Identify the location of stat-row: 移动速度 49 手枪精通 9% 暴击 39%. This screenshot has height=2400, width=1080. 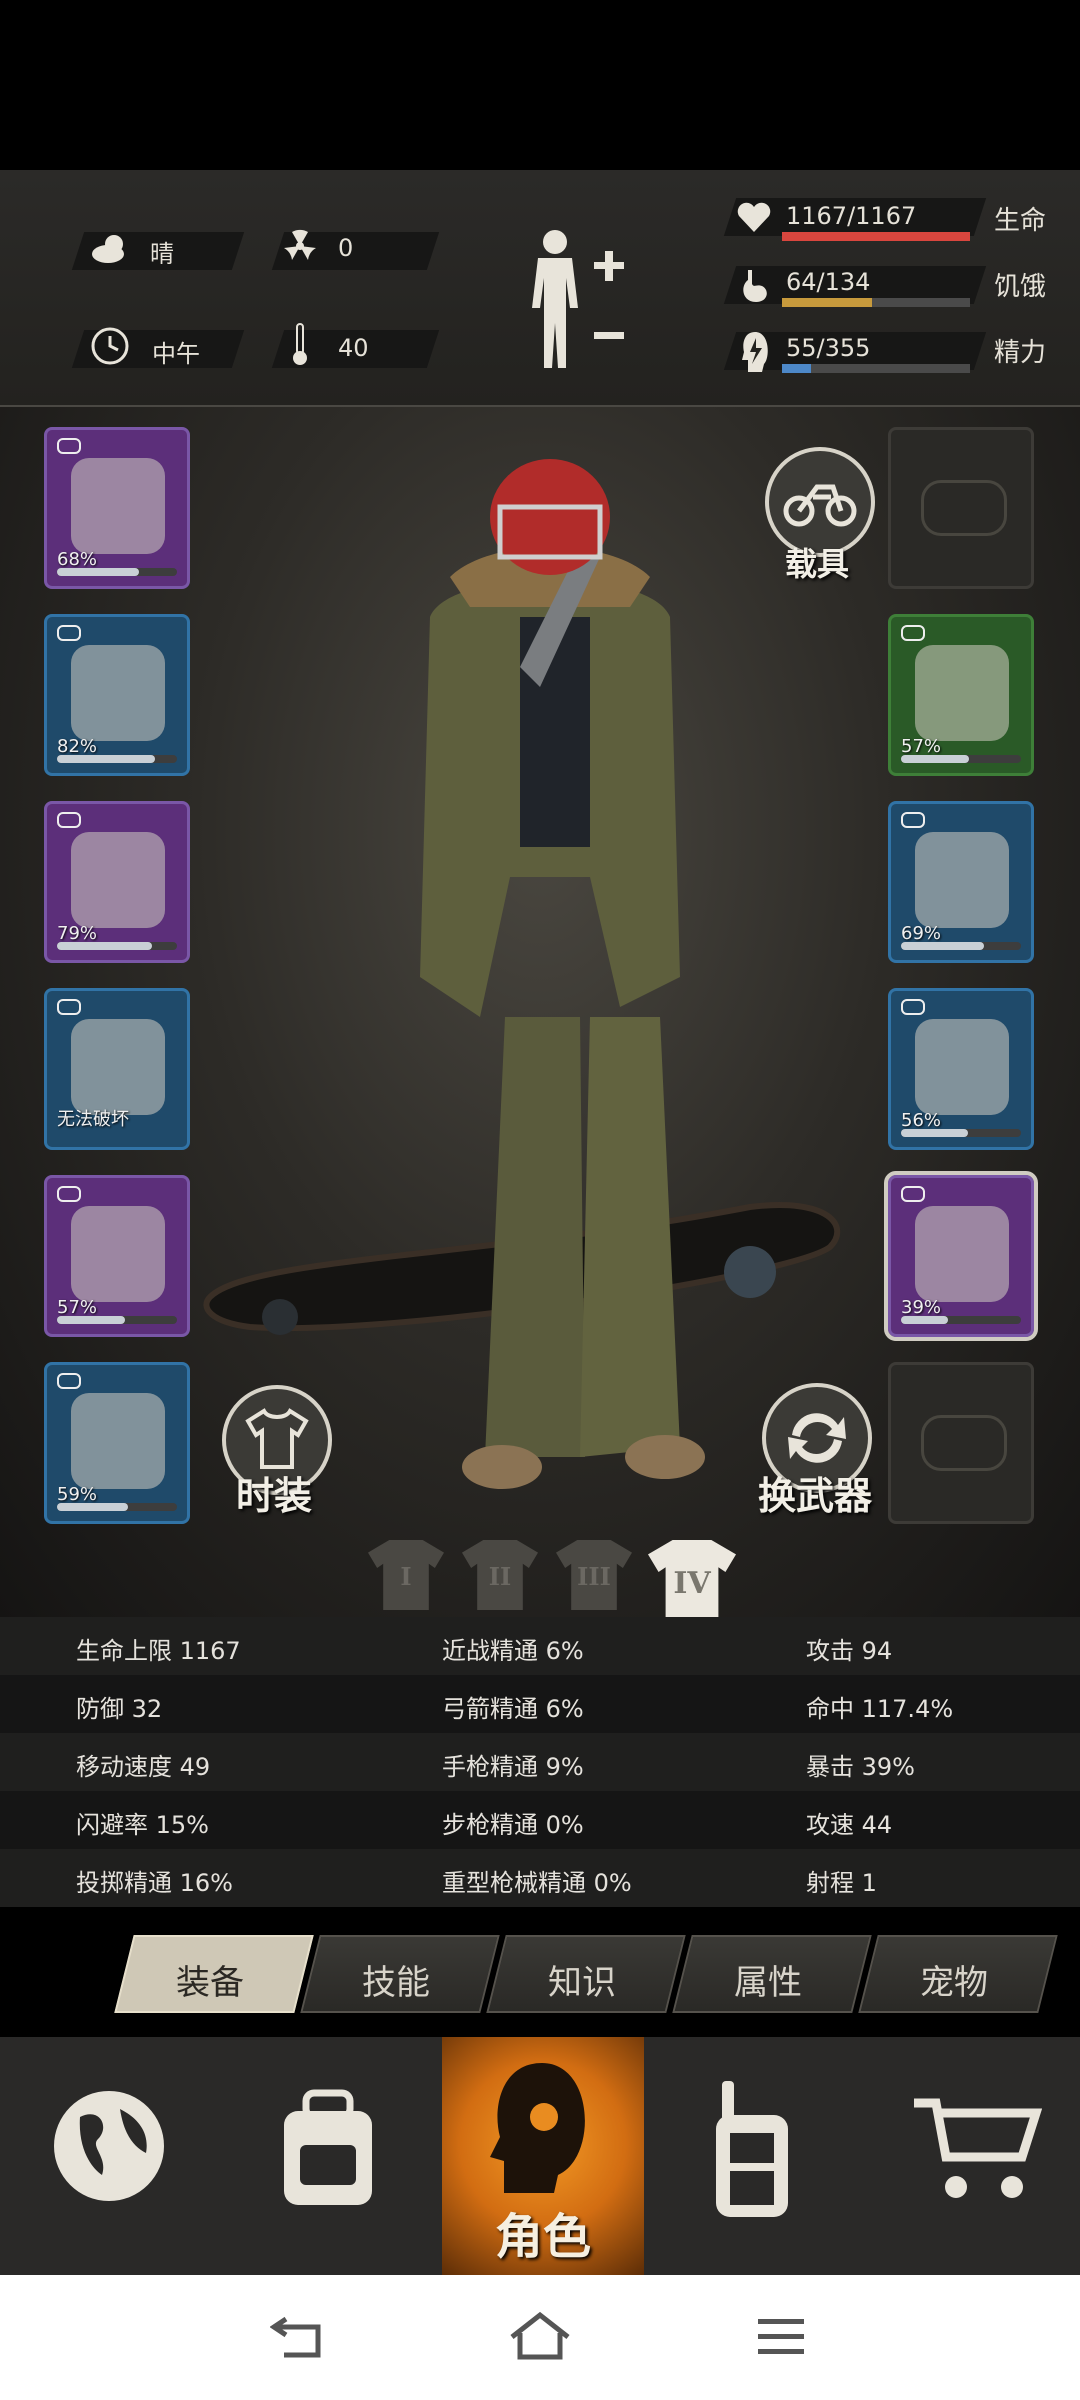
(540, 1762).